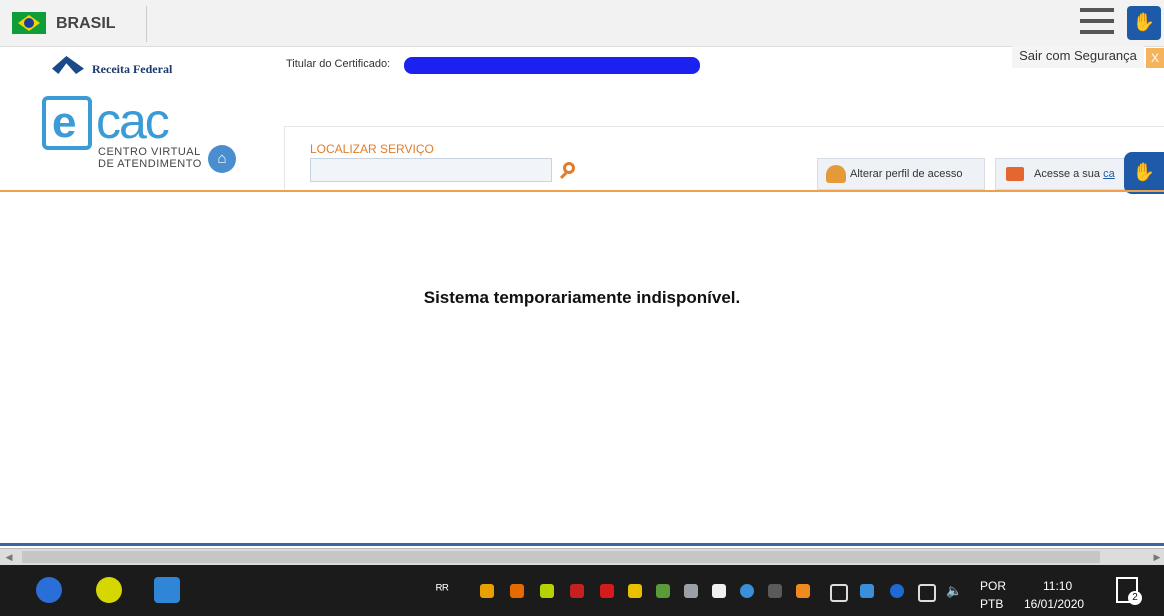  Describe the element at coordinates (1069, 174) in the screenshot. I see `mailbox-prefix: Acesse a sua` at that location.